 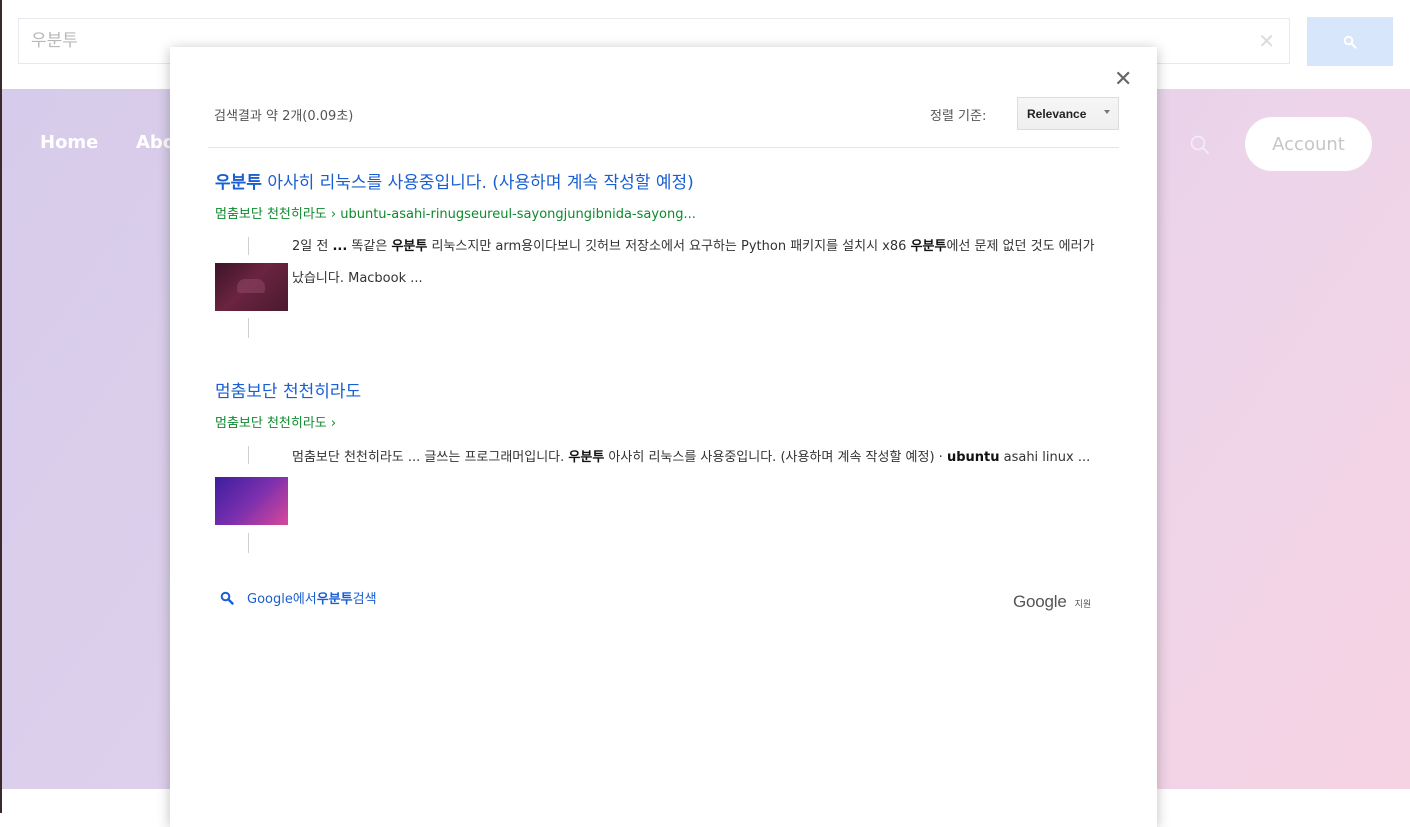 I want to click on powered-by-google: Google 지원, so click(x=1052, y=602).